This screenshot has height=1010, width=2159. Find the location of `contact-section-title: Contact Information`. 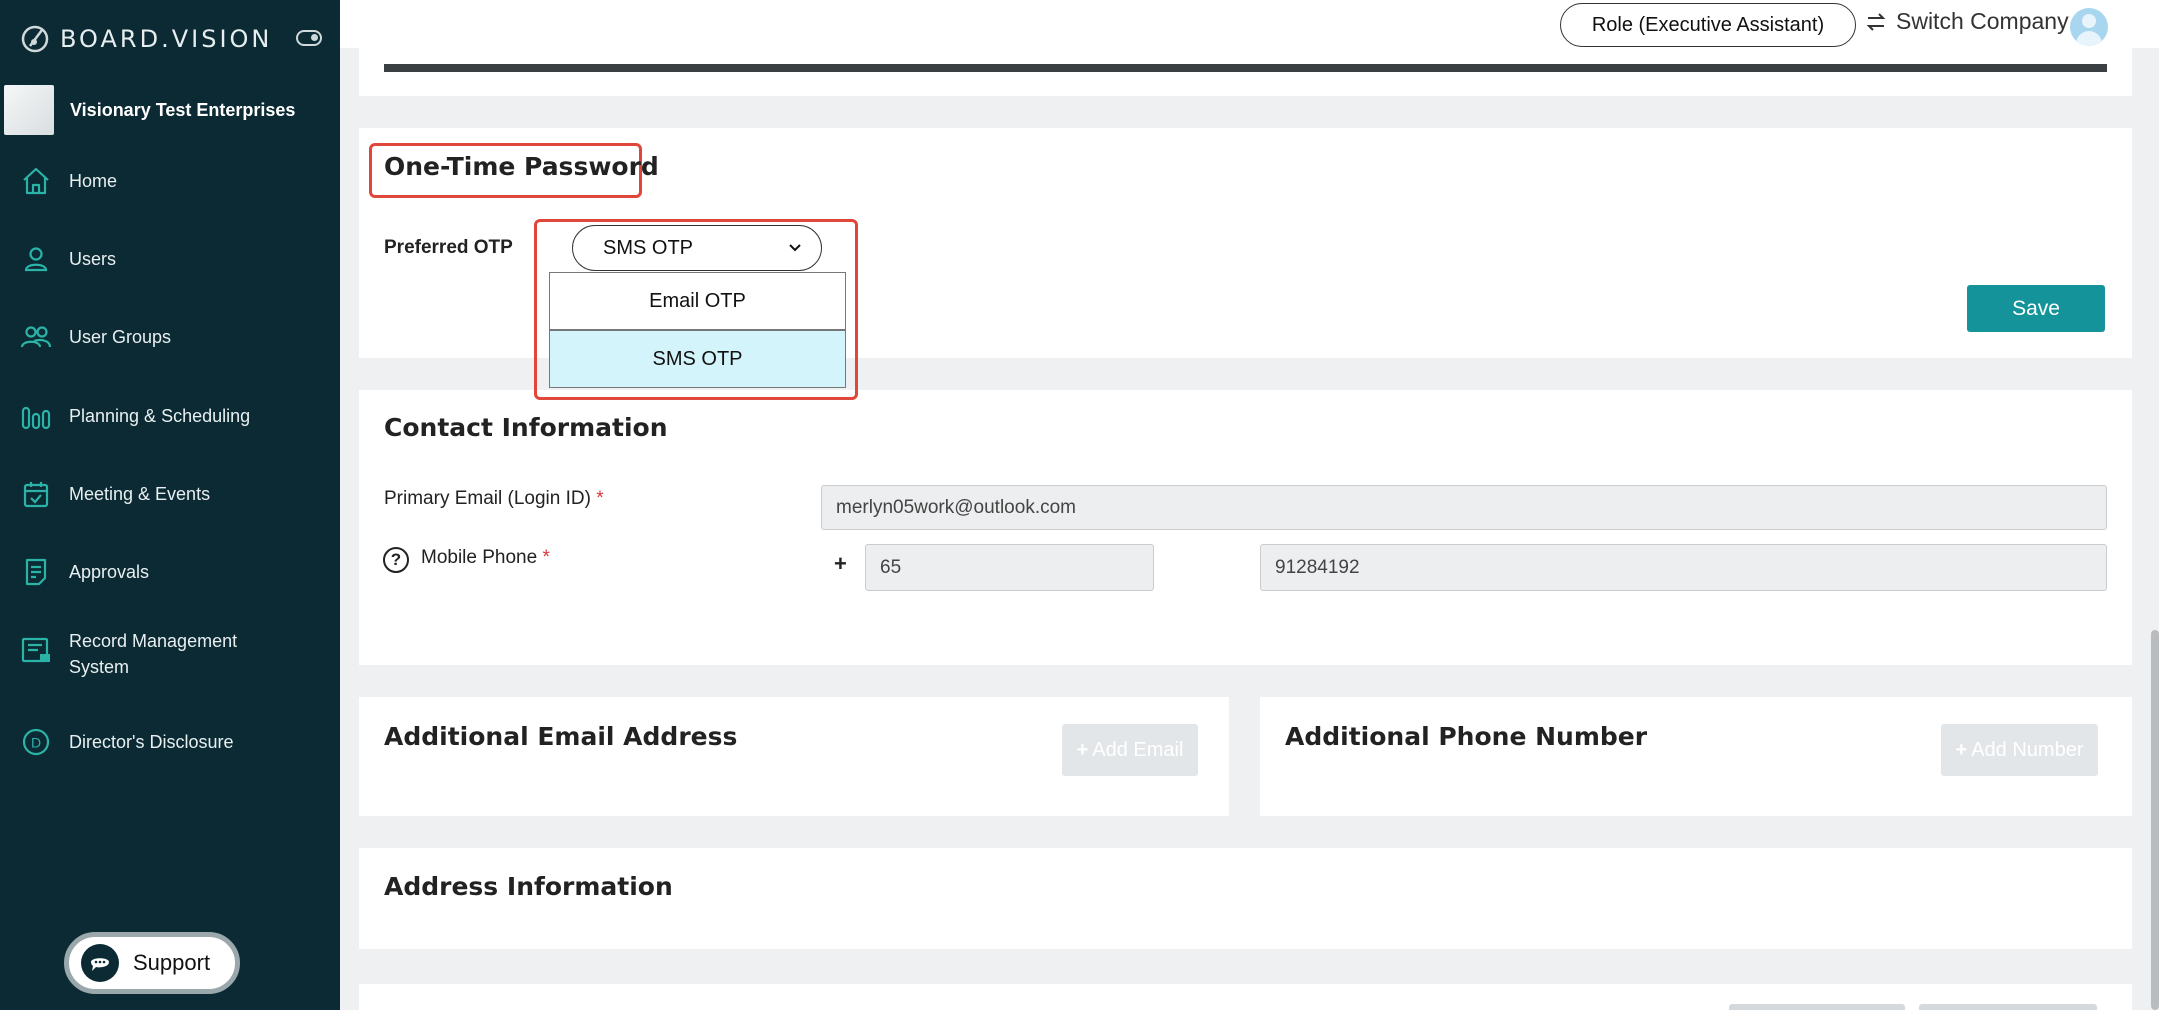

contact-section-title: Contact Information is located at coordinates (526, 427).